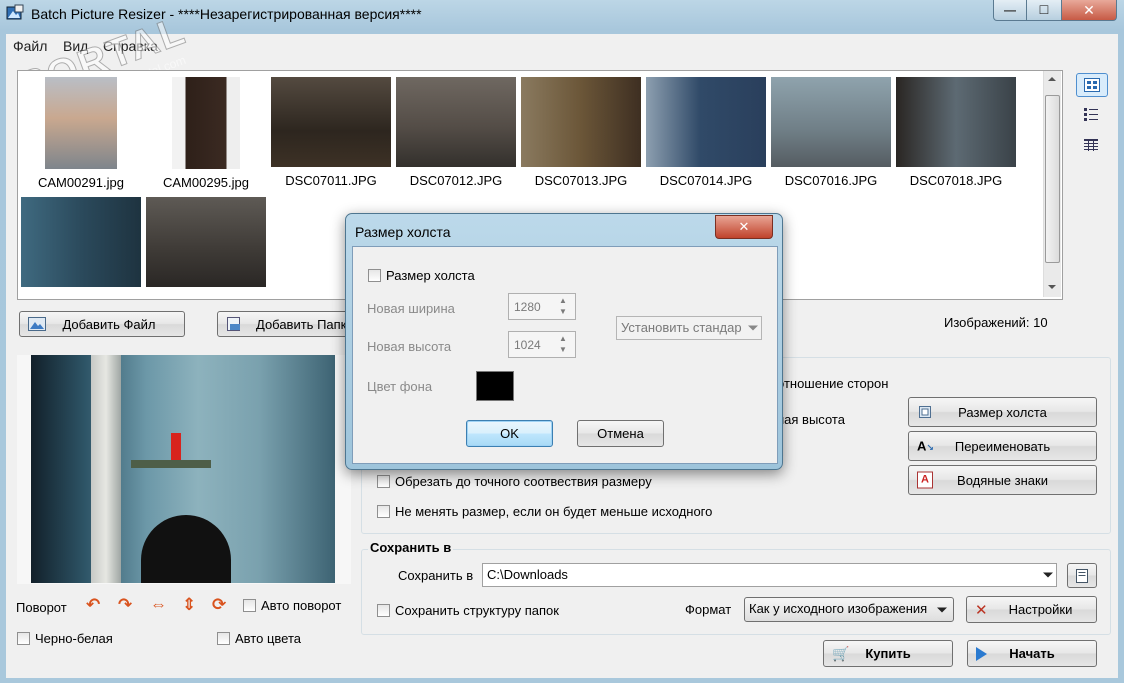 The image size is (1124, 683). Describe the element at coordinates (93, 605) in the screenshot. I see `rotate-left-icon: ↶` at that location.